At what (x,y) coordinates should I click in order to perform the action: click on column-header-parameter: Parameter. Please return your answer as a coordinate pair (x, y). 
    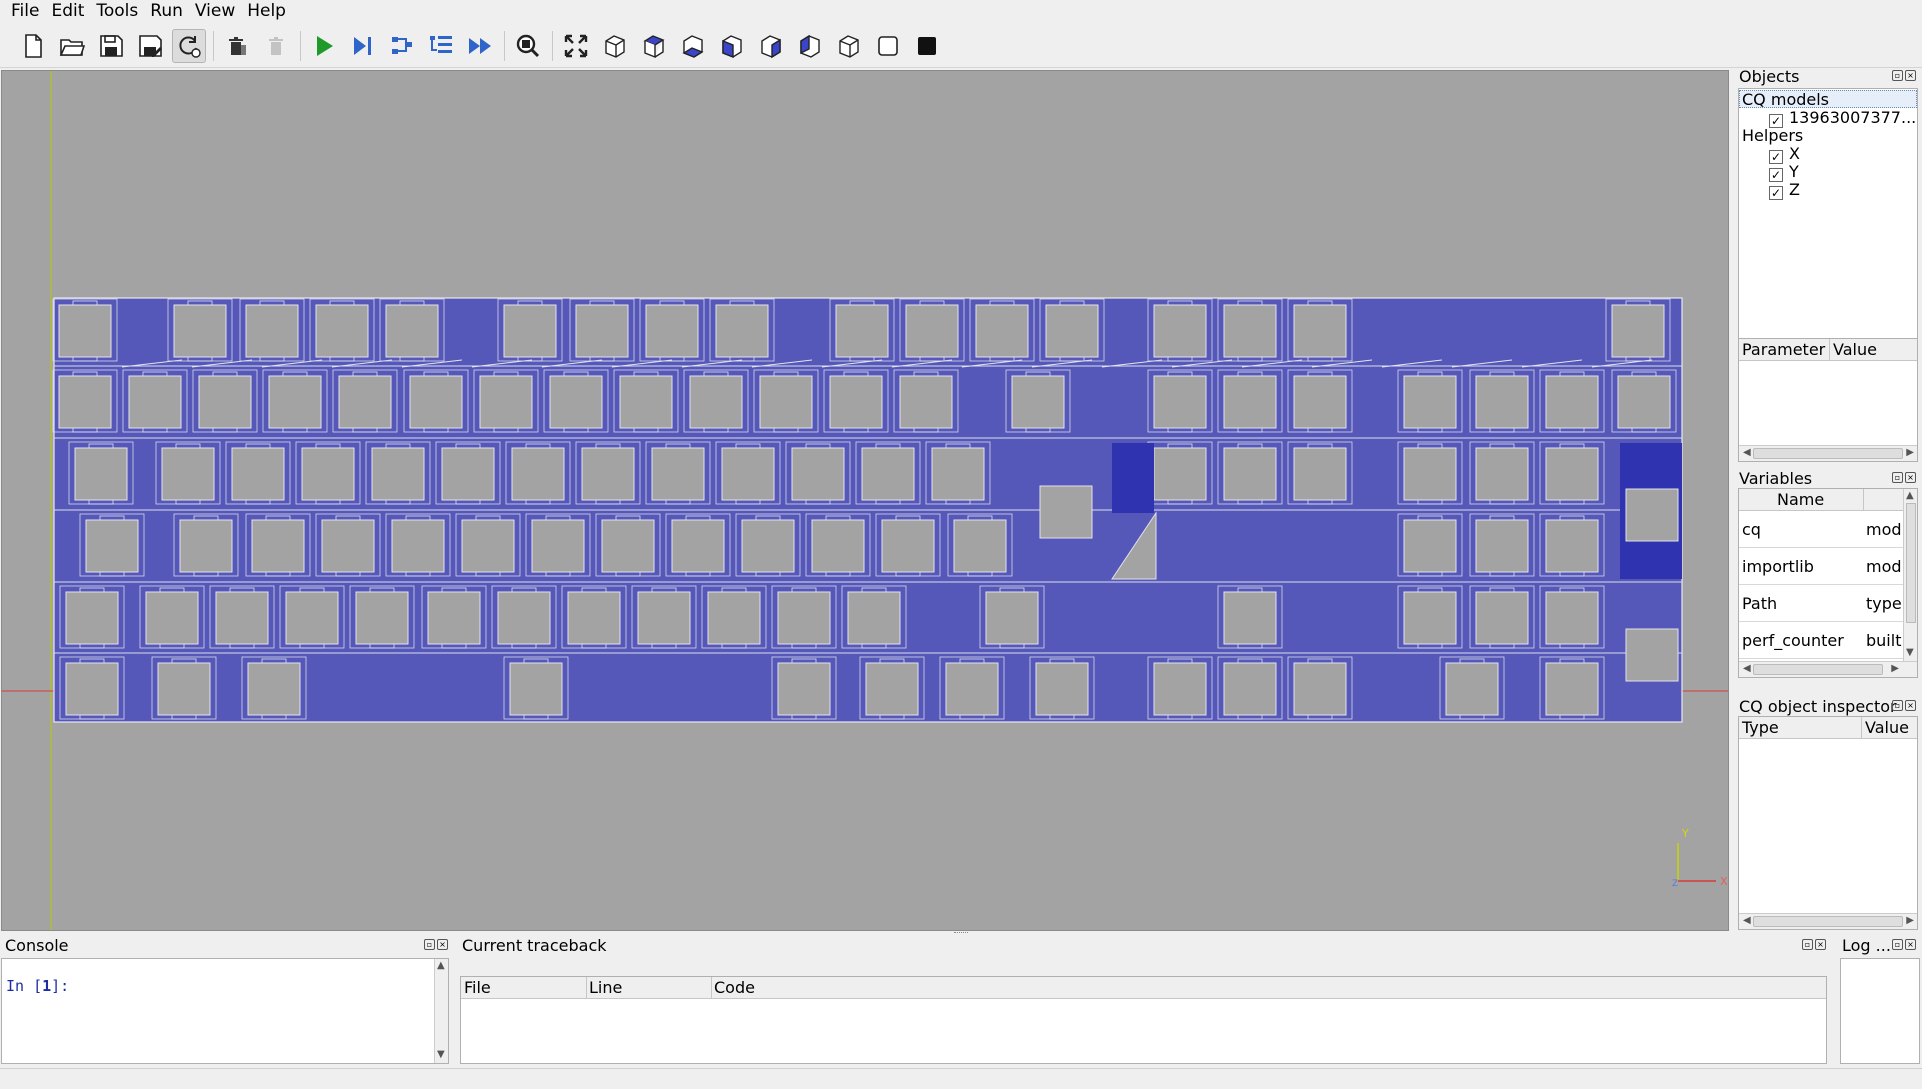
    Looking at the image, I should click on (1783, 350).